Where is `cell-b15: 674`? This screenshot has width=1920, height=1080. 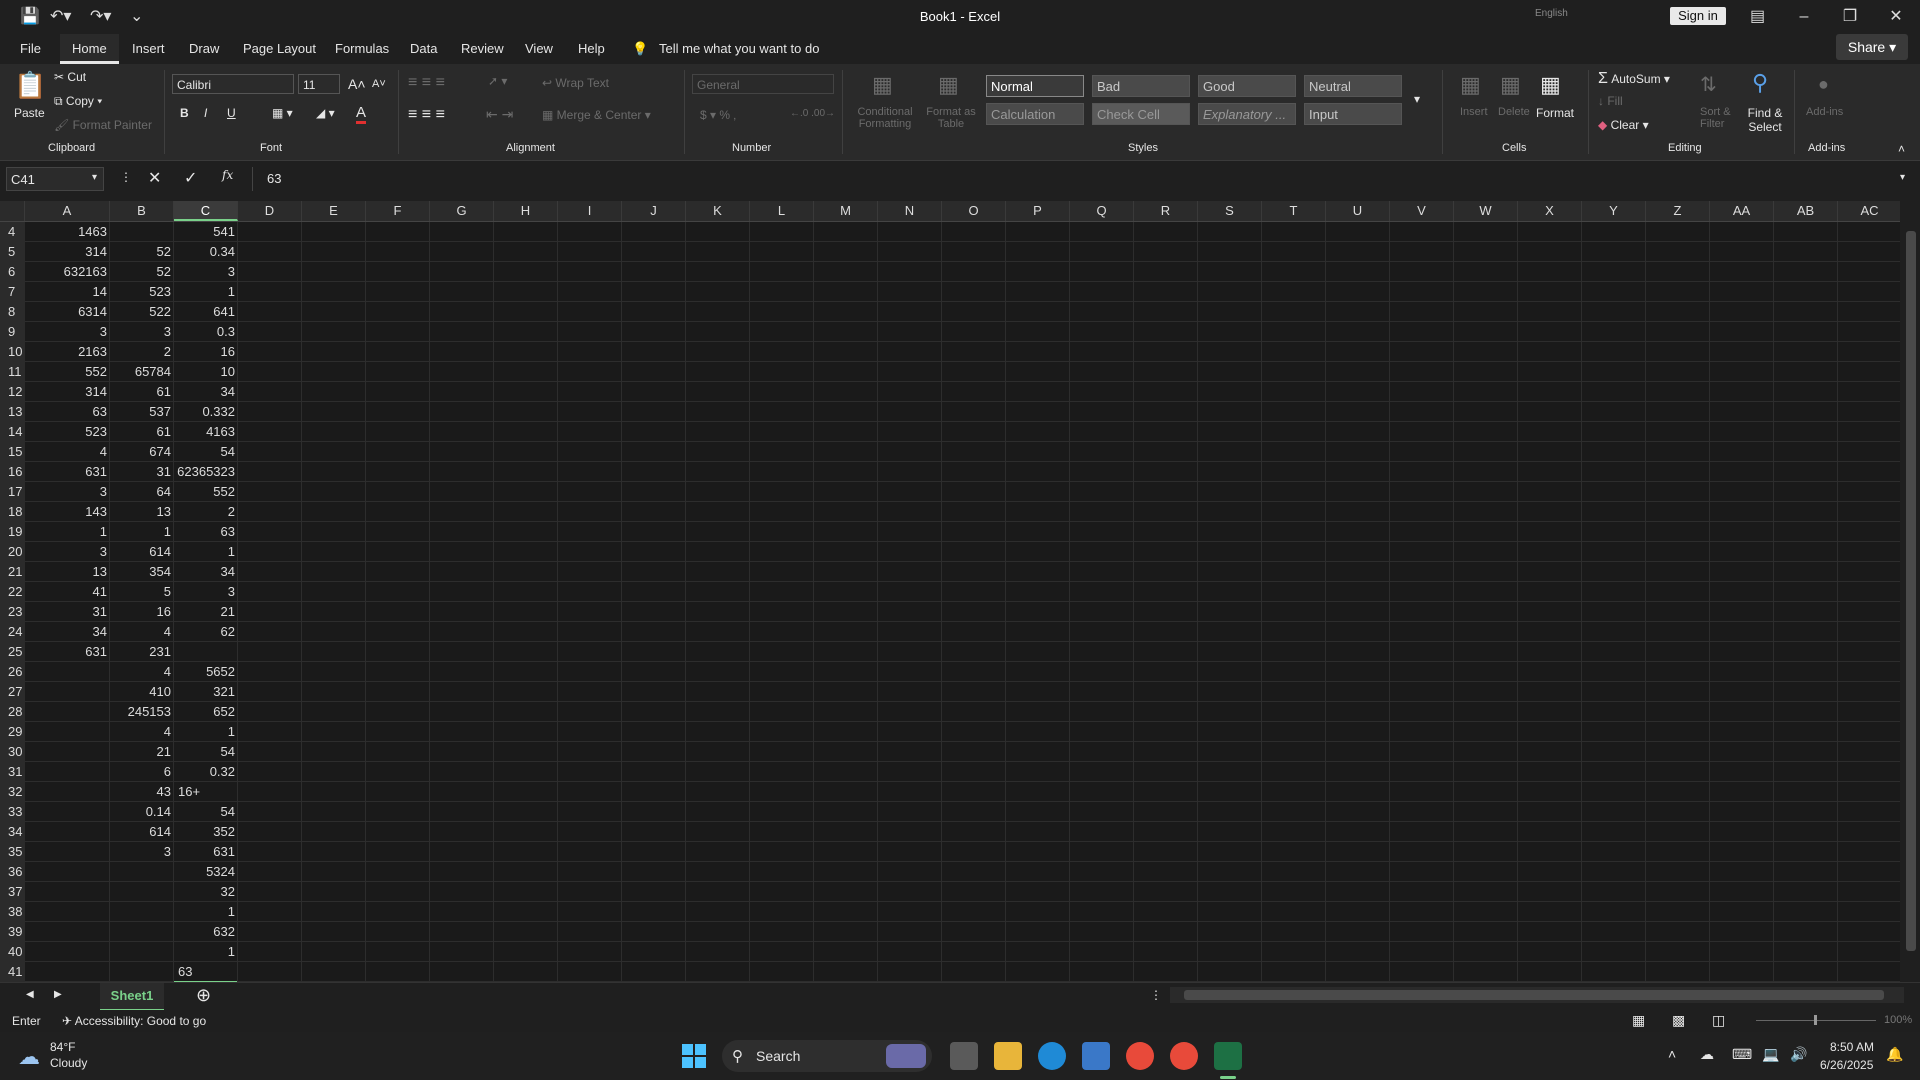 cell-b15: 674 is located at coordinates (142, 452).